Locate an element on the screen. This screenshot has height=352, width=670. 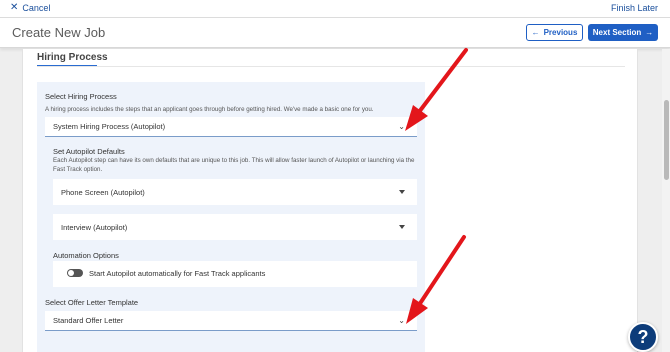
help-button: ? is located at coordinates (643, 337).